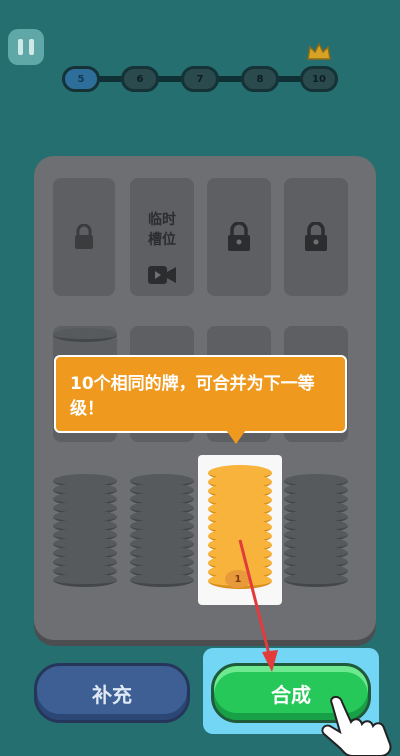  What do you see at coordinates (319, 51) in the screenshot?
I see `crown-icon` at bounding box center [319, 51].